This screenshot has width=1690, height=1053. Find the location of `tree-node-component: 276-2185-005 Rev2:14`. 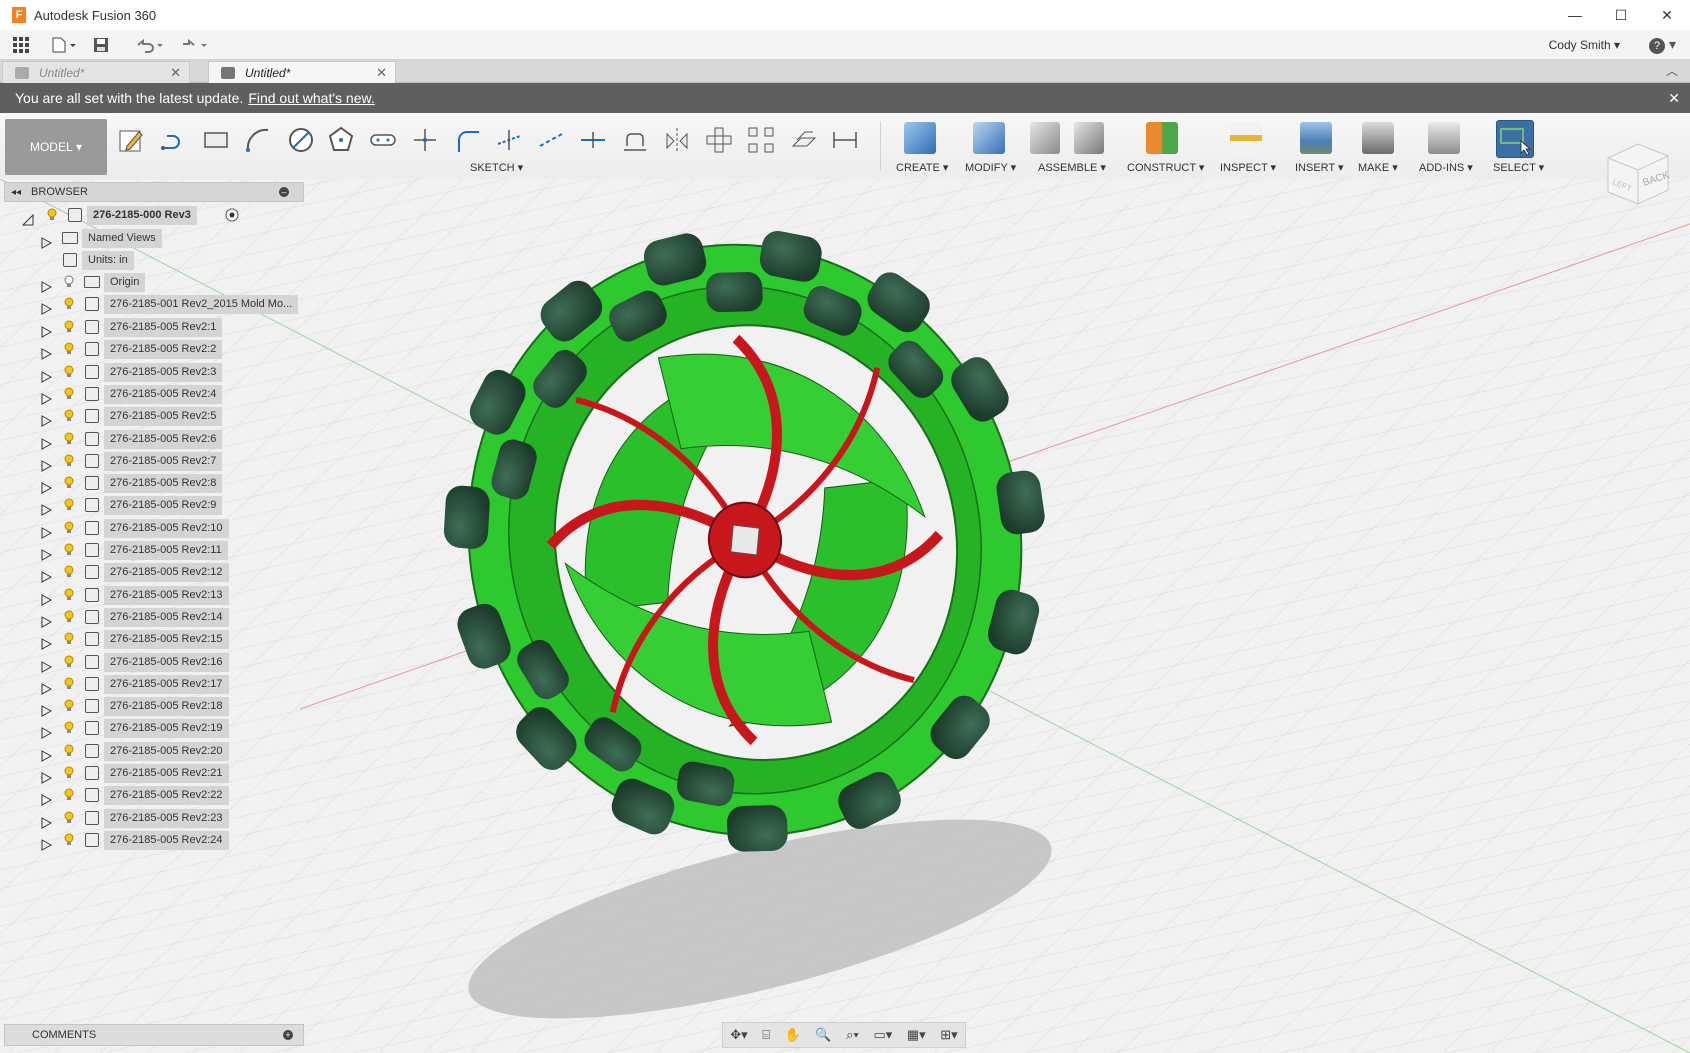

tree-node-component: 276-2185-005 Rev2:14 is located at coordinates (143, 617).